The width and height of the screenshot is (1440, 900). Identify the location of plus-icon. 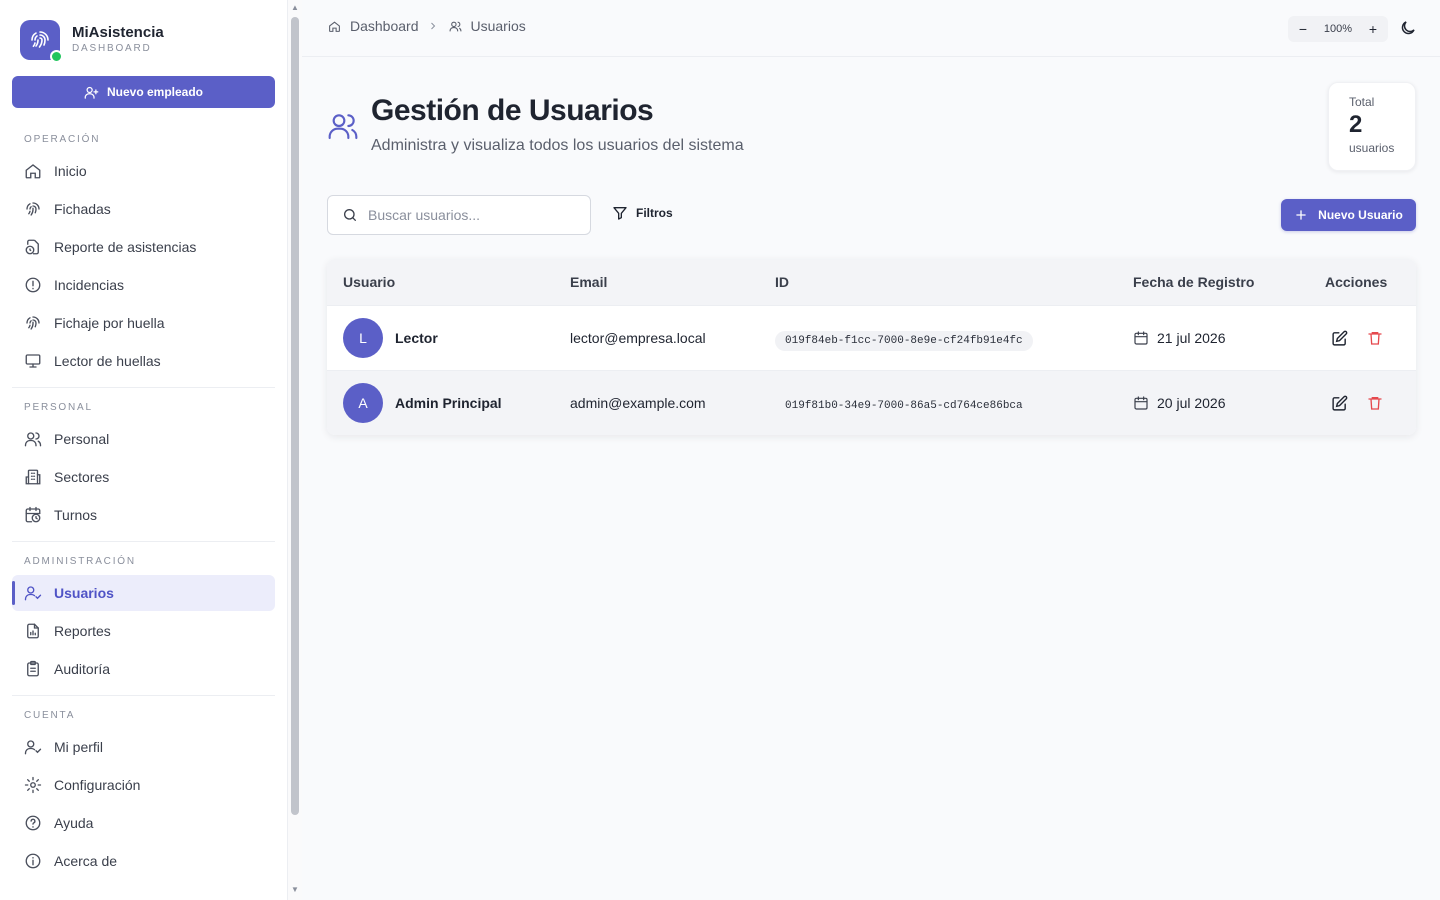
(1301, 215).